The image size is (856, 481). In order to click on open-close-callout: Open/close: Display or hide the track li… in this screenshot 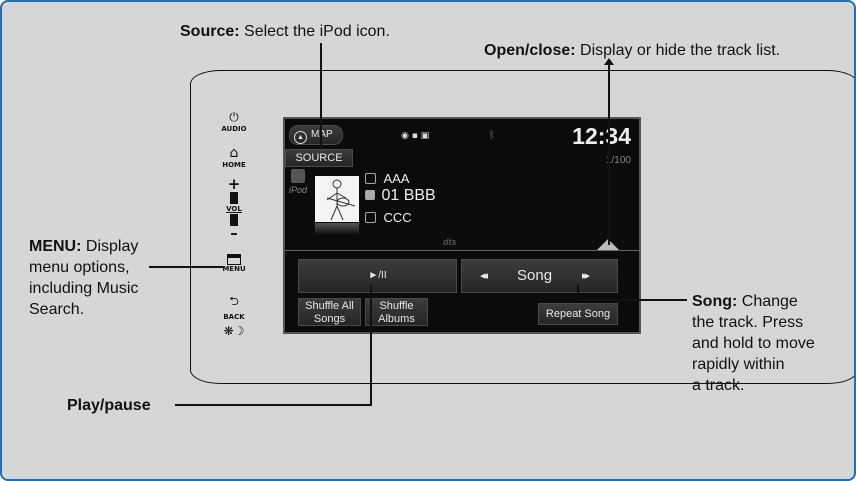, I will do `click(632, 50)`.